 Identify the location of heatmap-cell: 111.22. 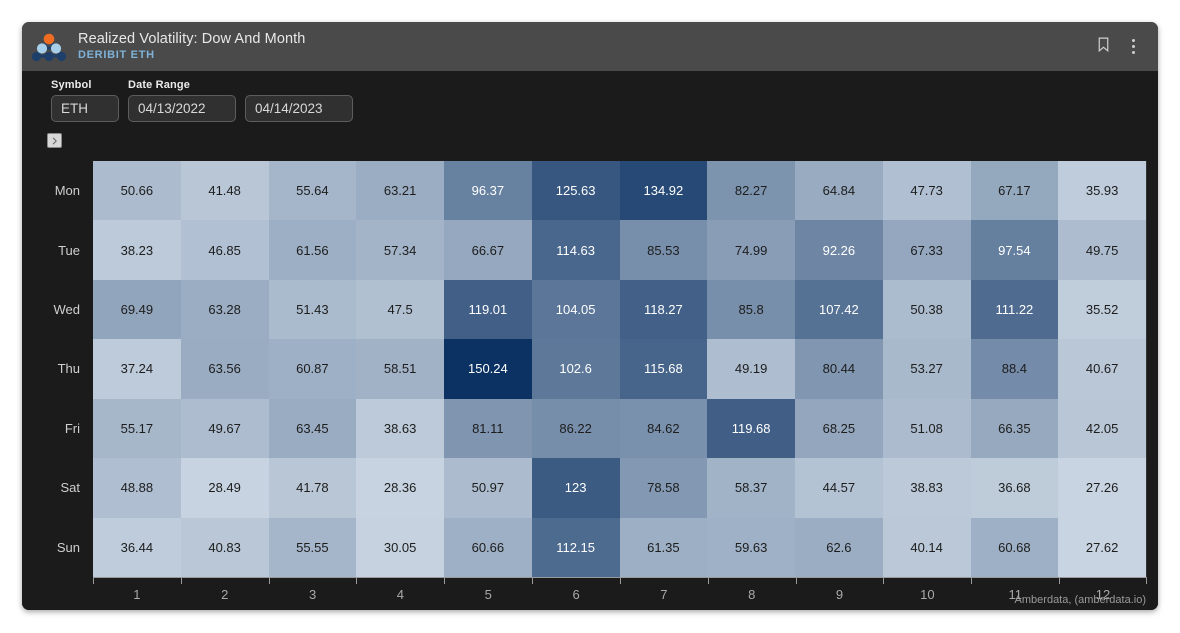
(1014, 309).